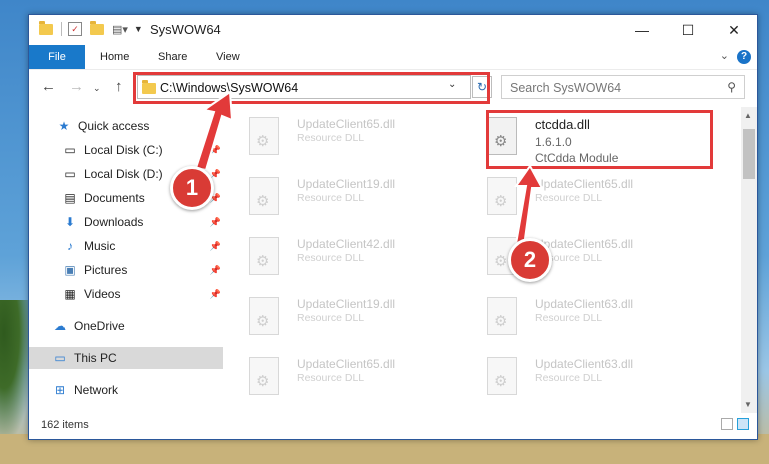 Image resolution: width=769 pixels, height=464 pixels. I want to click on step-badge-1: 1, so click(192, 188).